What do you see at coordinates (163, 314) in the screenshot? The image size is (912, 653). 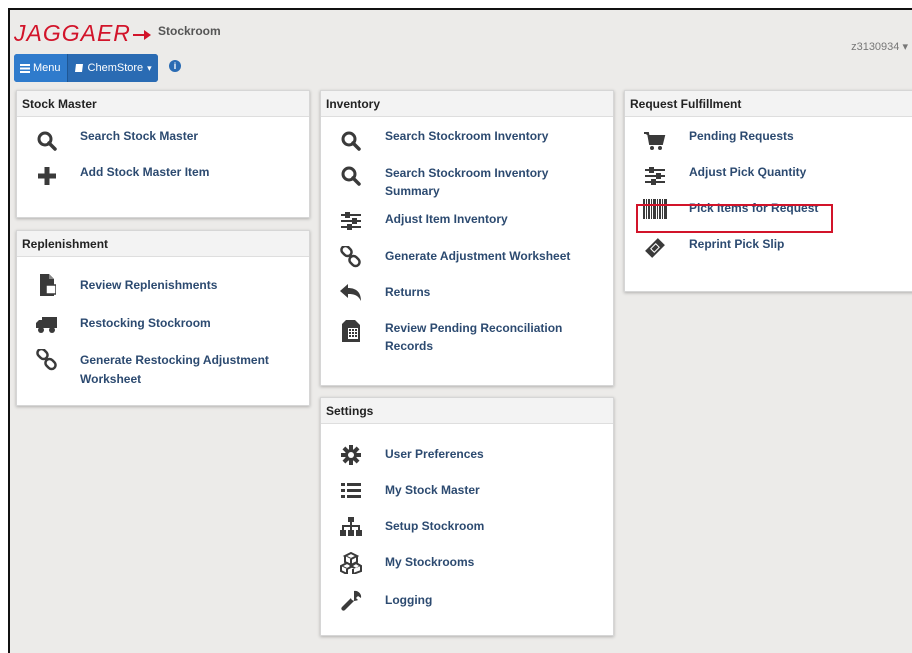 I see `menu-item-restocking-stockroom: Restocking Stockroom` at bounding box center [163, 314].